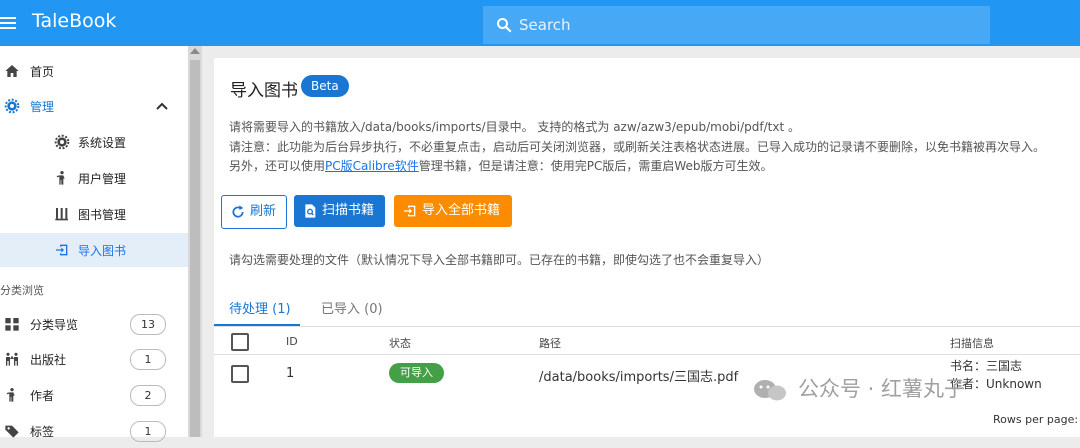 The image size is (1080, 448). Describe the element at coordinates (736, 25) in the screenshot. I see `search-box: Search` at that location.